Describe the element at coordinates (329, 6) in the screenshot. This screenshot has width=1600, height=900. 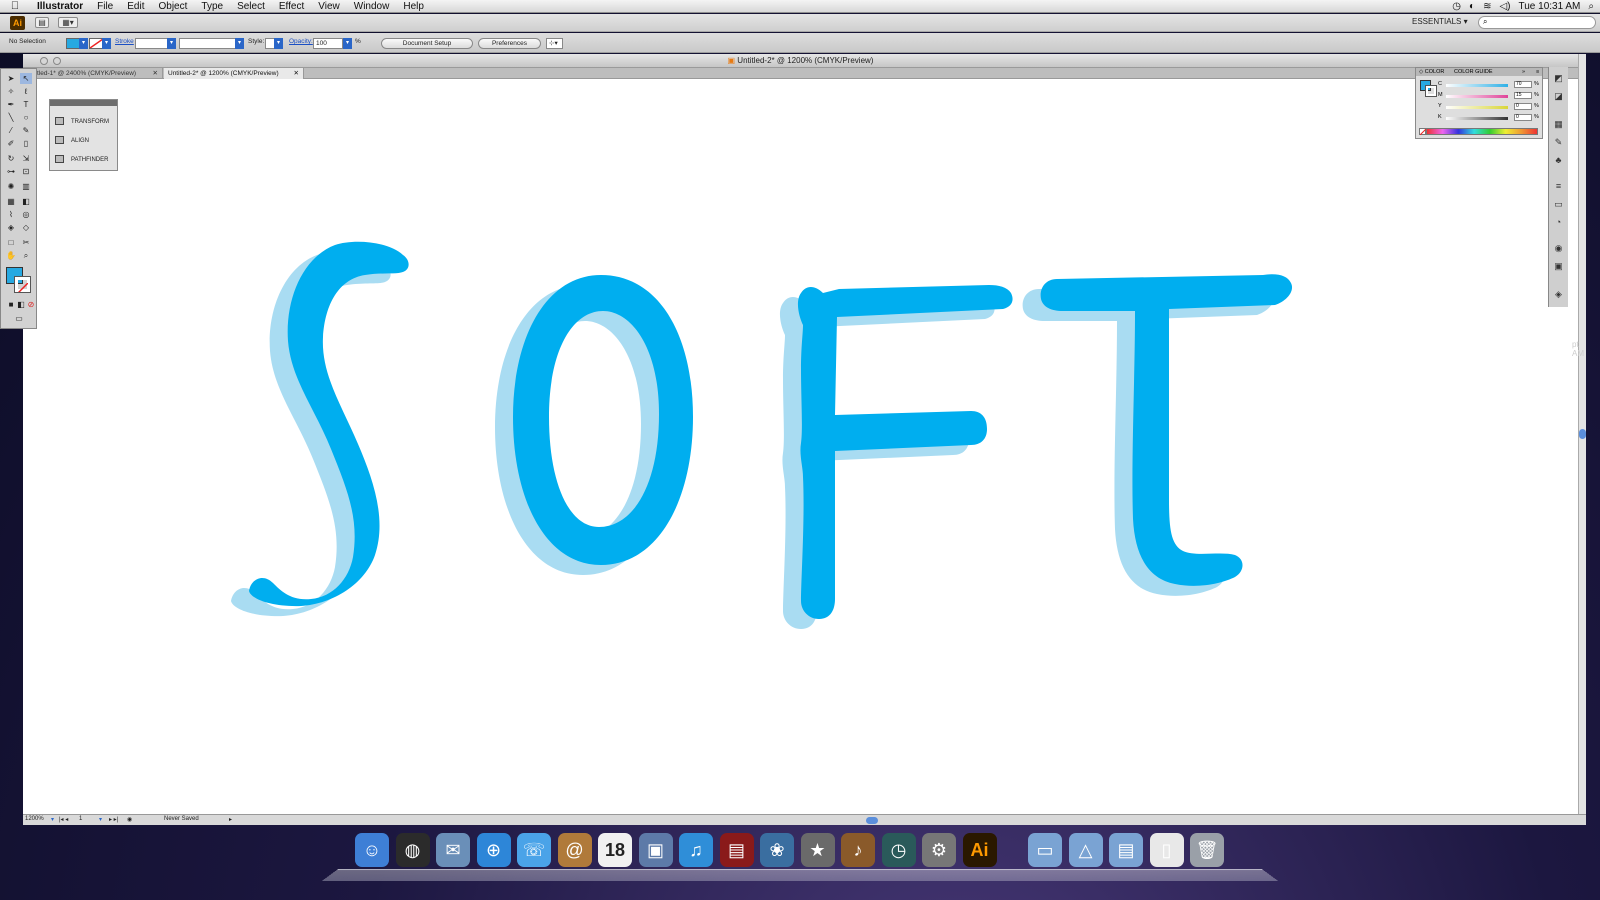
I see `menu-view: View` at that location.